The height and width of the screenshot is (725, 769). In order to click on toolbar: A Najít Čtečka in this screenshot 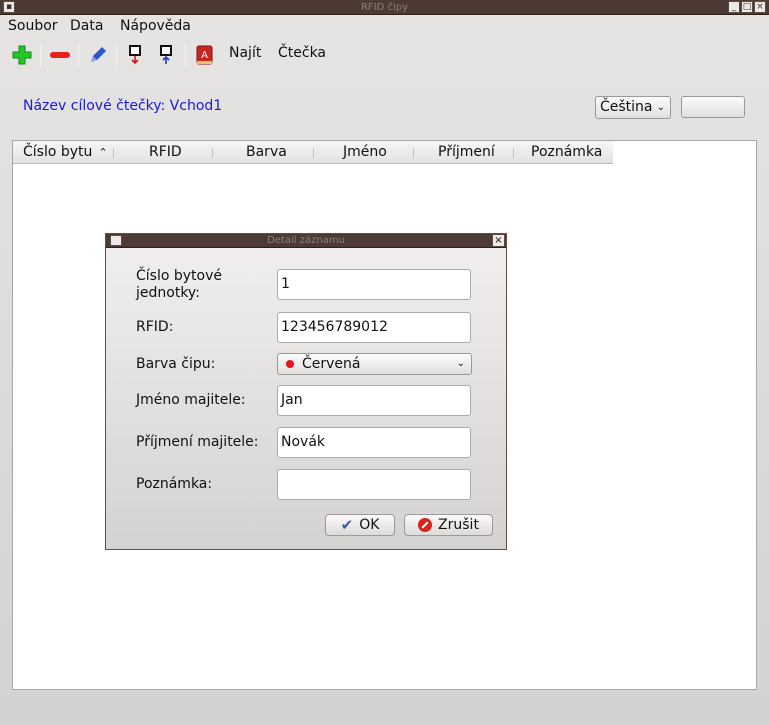, I will do `click(384, 55)`.